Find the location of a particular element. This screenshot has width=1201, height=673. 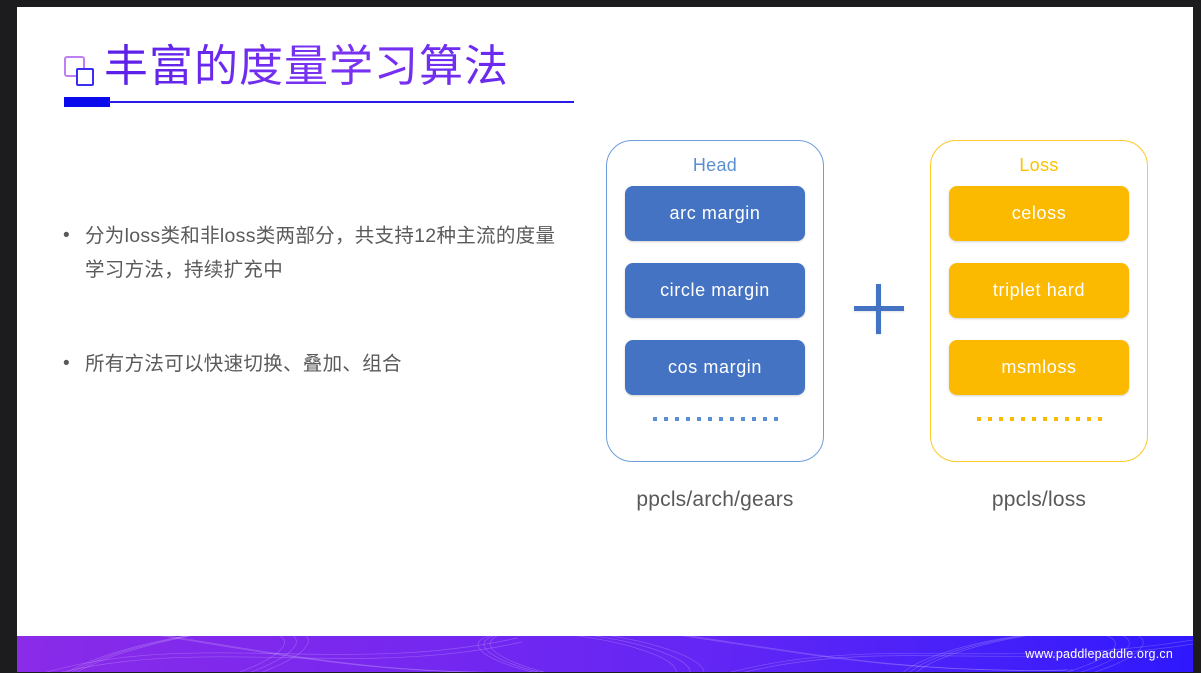

slide-title-row: 丰富的度量学习算法 is located at coordinates (285, 67).